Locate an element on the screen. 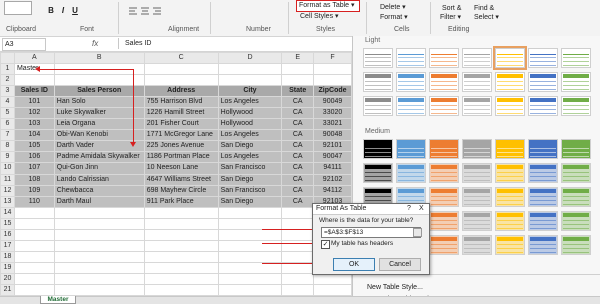 The width and height of the screenshot is (600, 304). align-buttons is located at coordinates (146, 11).